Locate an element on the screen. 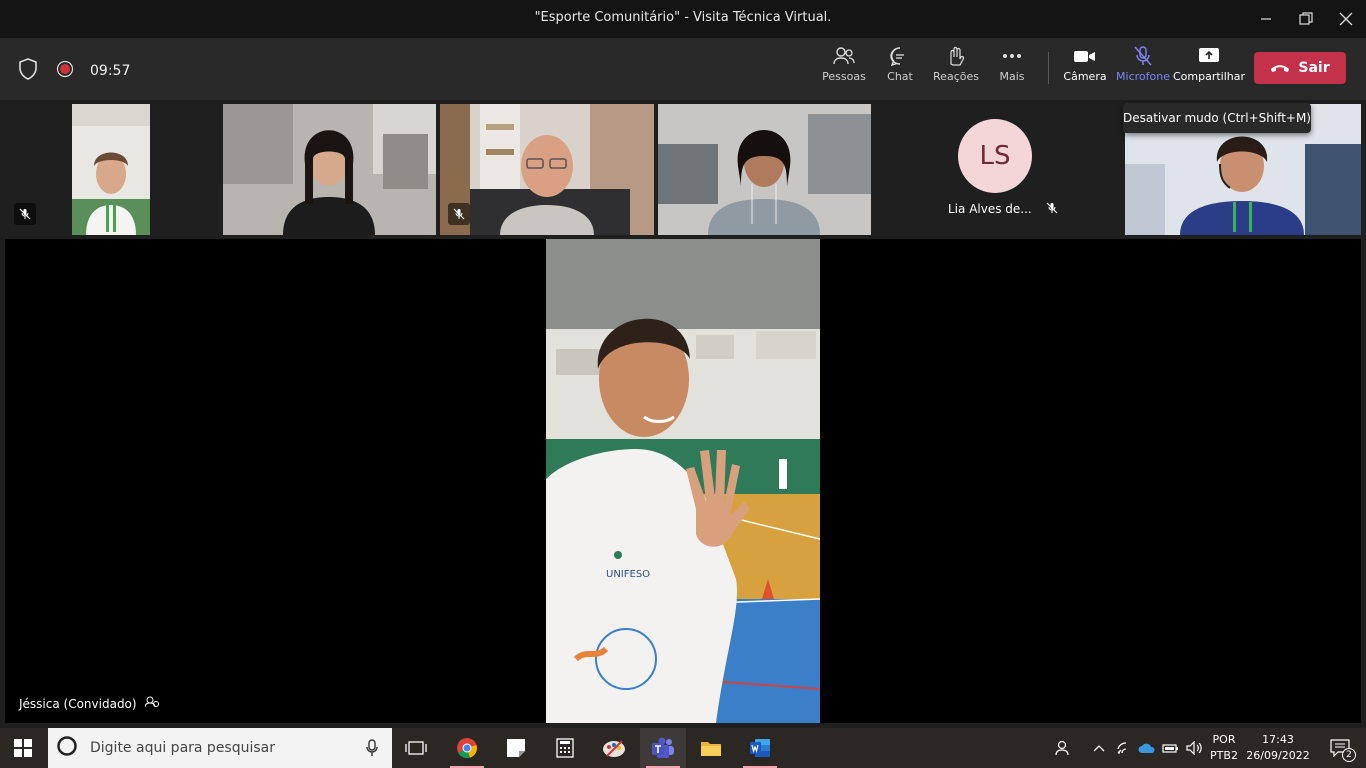 The height and width of the screenshot is (768, 1366). recording-icon is located at coordinates (65, 71).